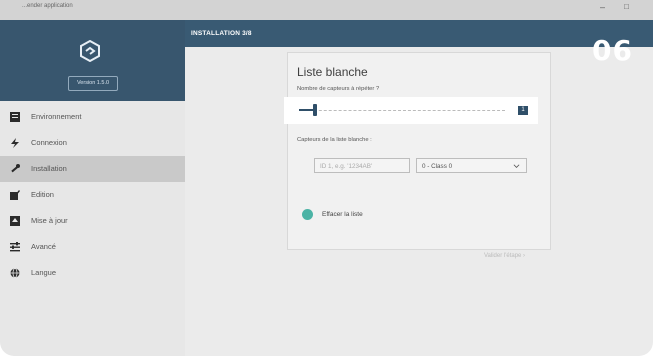 This screenshot has height=356, width=653. I want to click on sidebar-item-langue: Langue, so click(92, 273).